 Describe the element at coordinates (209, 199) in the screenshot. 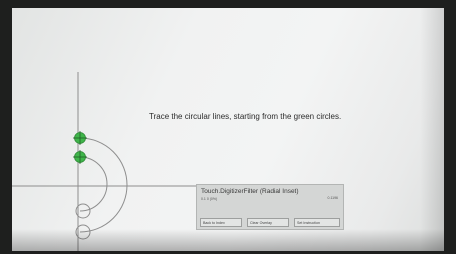

I see `panel-left-value: 0.1 0 (0%)` at that location.